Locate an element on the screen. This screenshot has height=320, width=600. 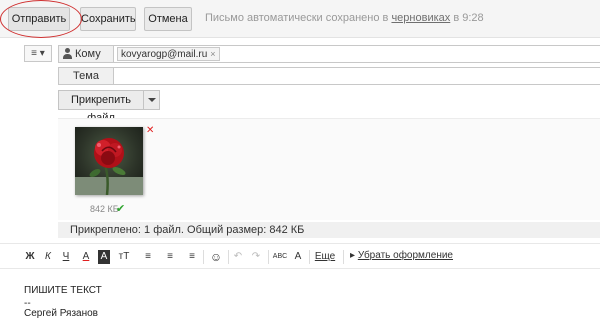
attachment-thumbnail is located at coordinates (109, 161).